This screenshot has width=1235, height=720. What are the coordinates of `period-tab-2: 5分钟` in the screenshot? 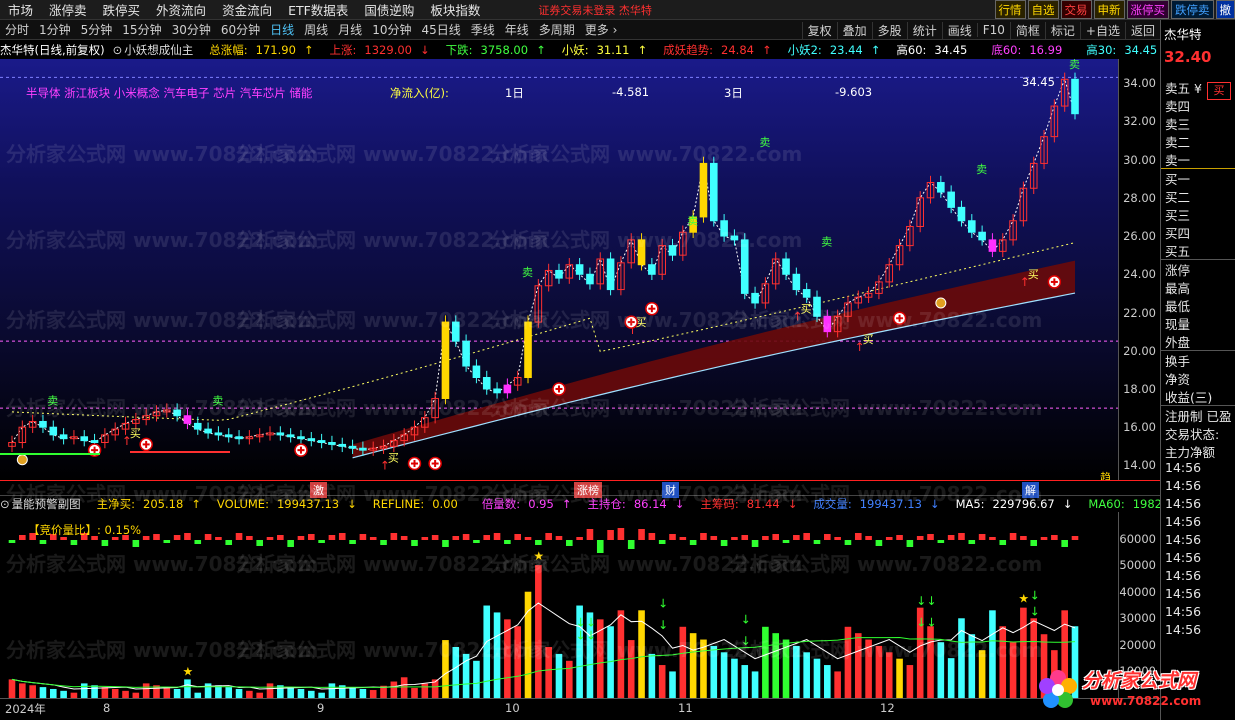 It's located at (97, 29).